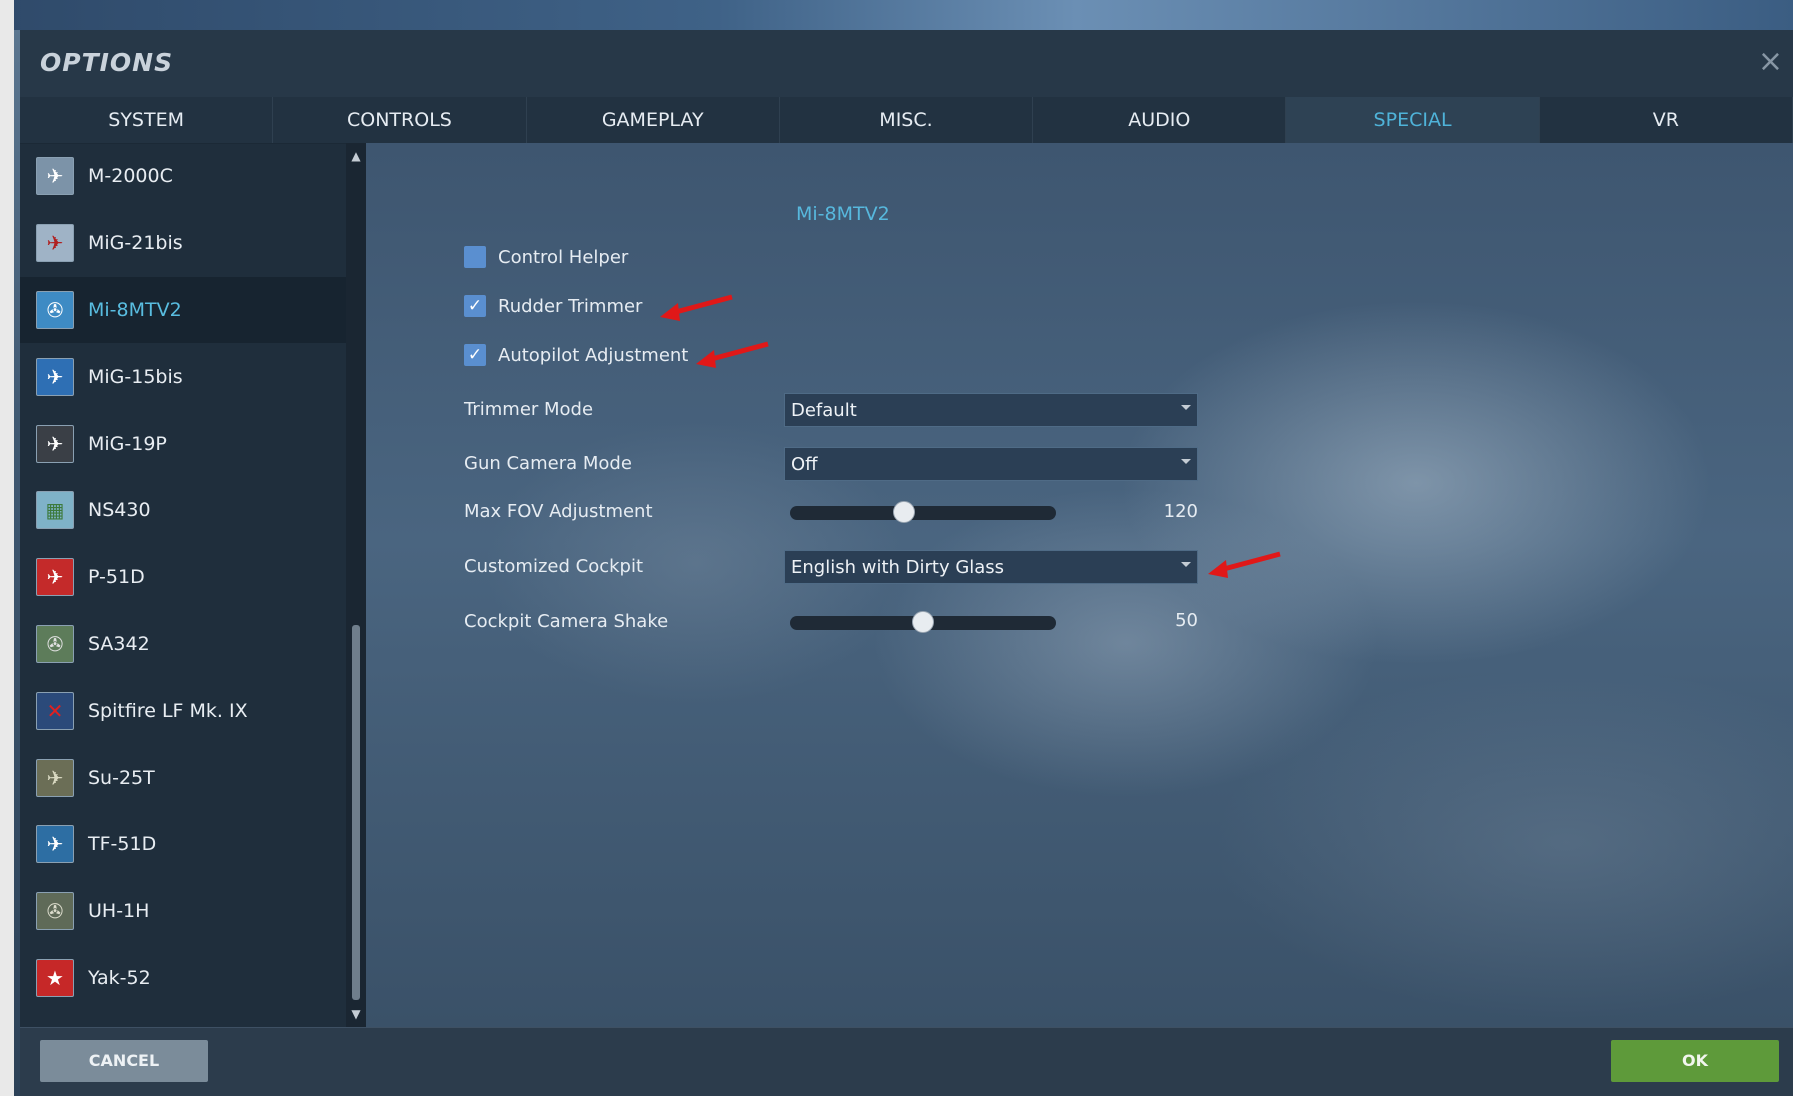  Describe the element at coordinates (356, 812) in the screenshot. I see `scroll-thumb` at that location.